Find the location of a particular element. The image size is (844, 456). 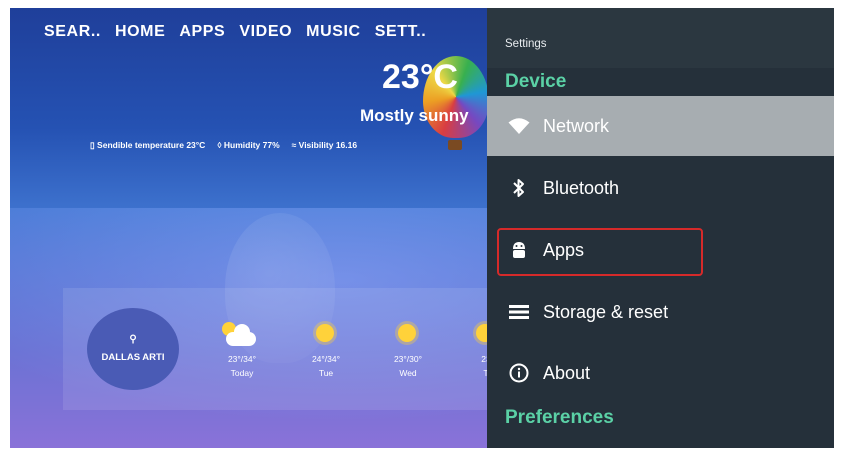

nav-settings: SETT.. is located at coordinates (401, 32).